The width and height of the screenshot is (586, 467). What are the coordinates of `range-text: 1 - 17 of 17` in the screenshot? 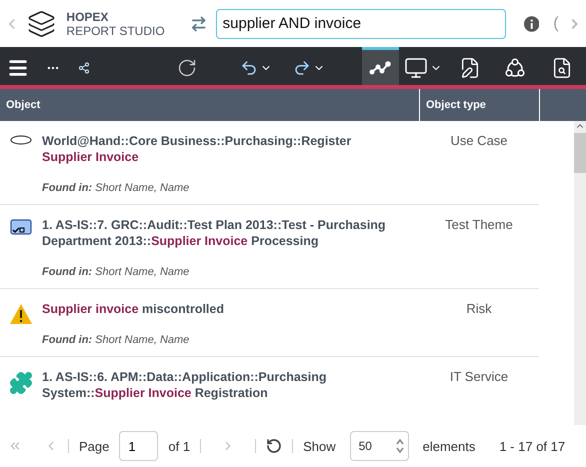 It's located at (532, 446).